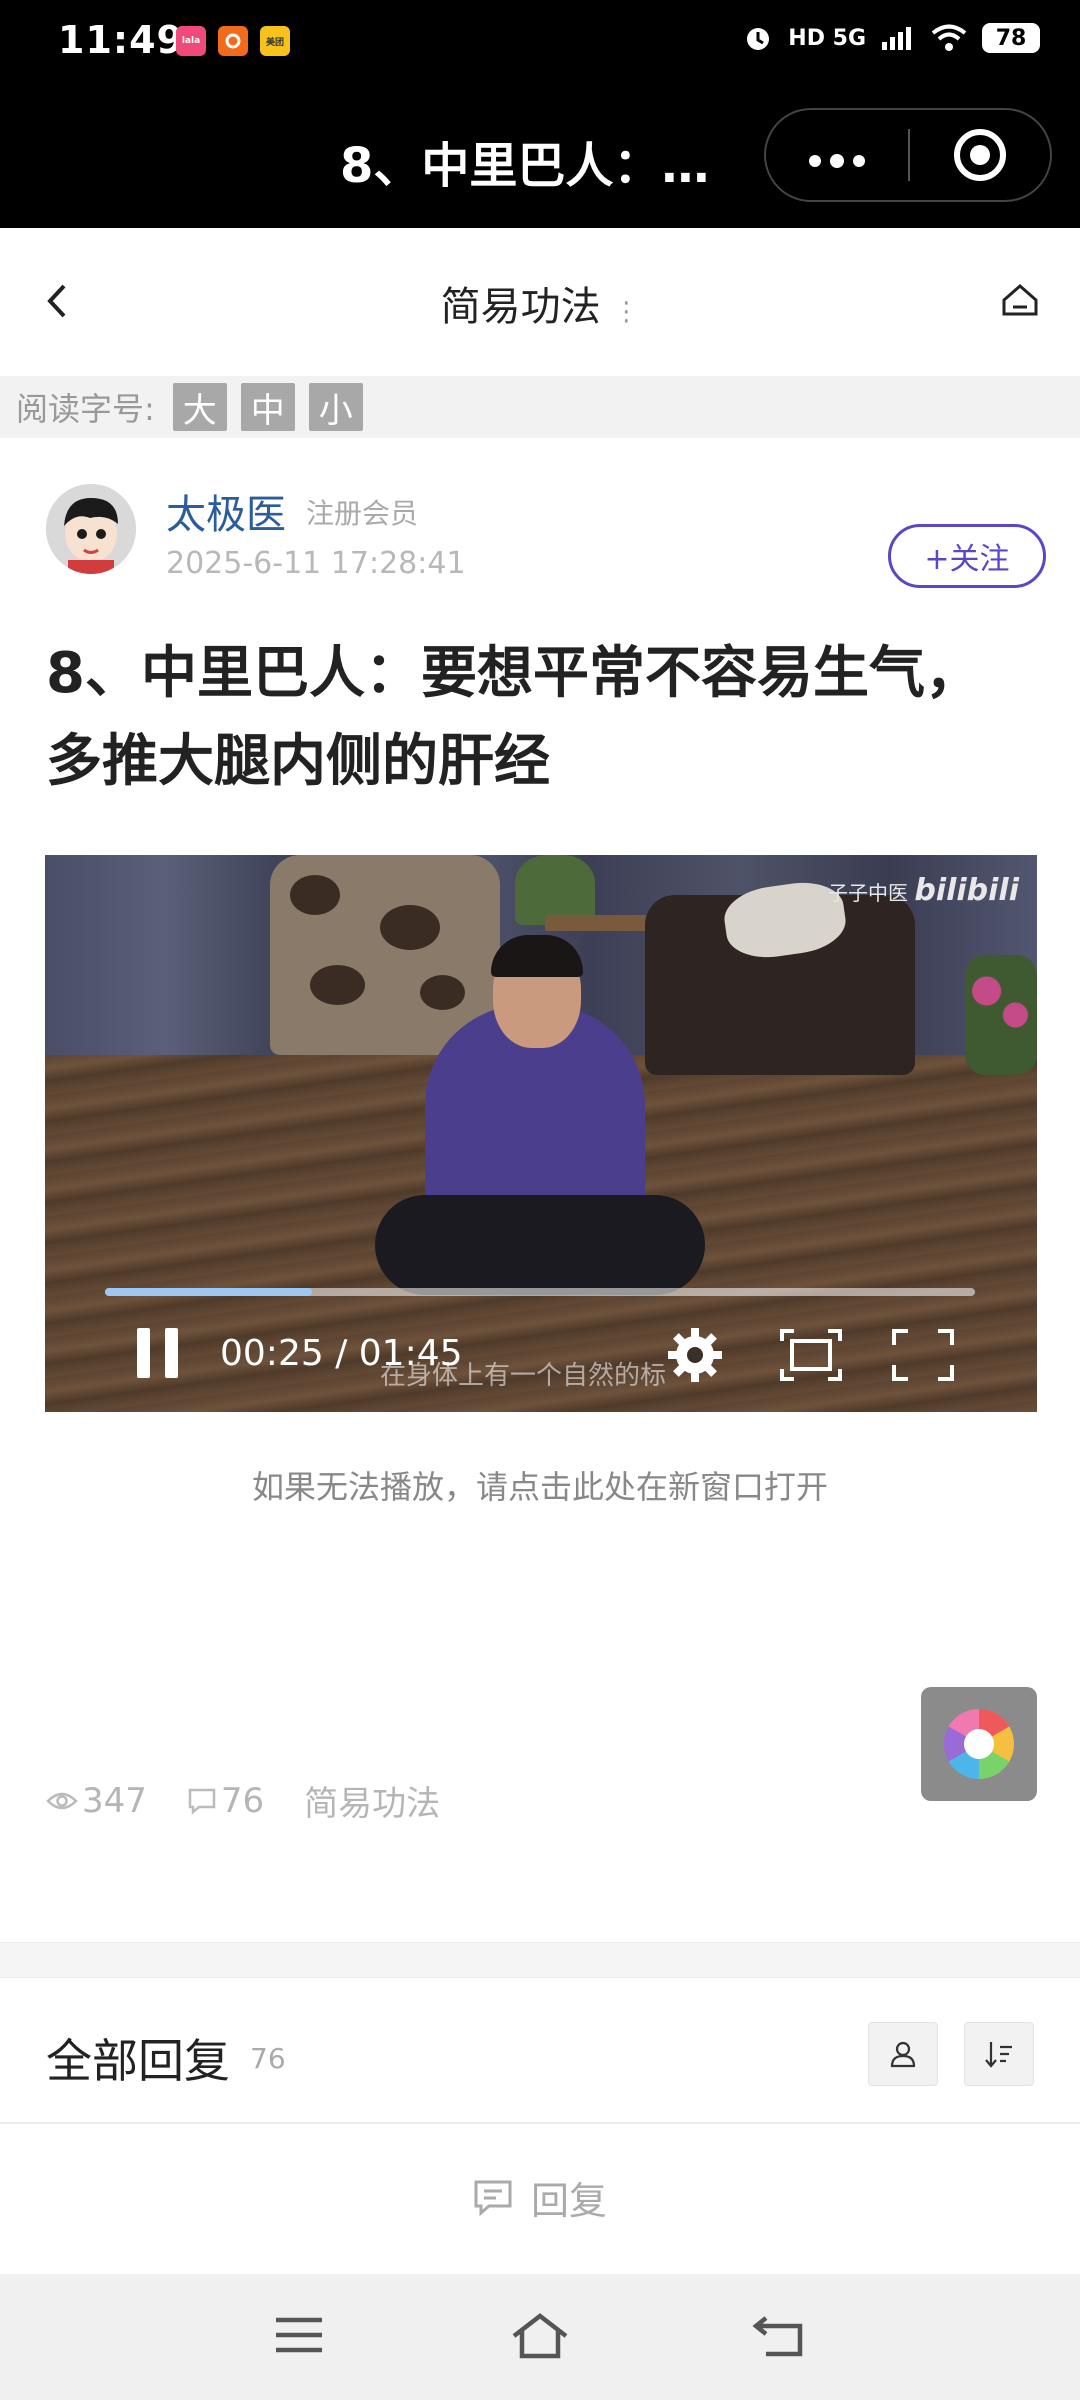  What do you see at coordinates (362, 513) in the screenshot?
I see `author-role-badge: 注册会员` at bounding box center [362, 513].